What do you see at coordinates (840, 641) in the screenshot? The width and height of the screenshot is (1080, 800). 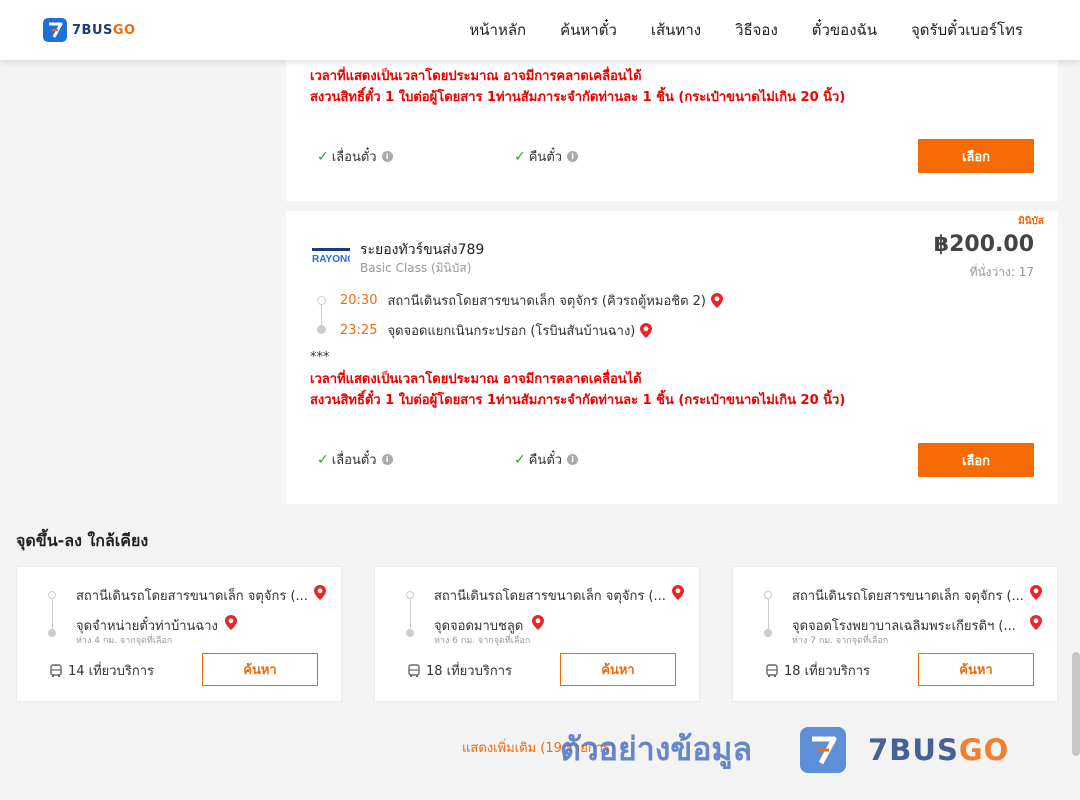 I see `nearby-distance: ห่าง 7 กม. จากจุดที่เลือก` at bounding box center [840, 641].